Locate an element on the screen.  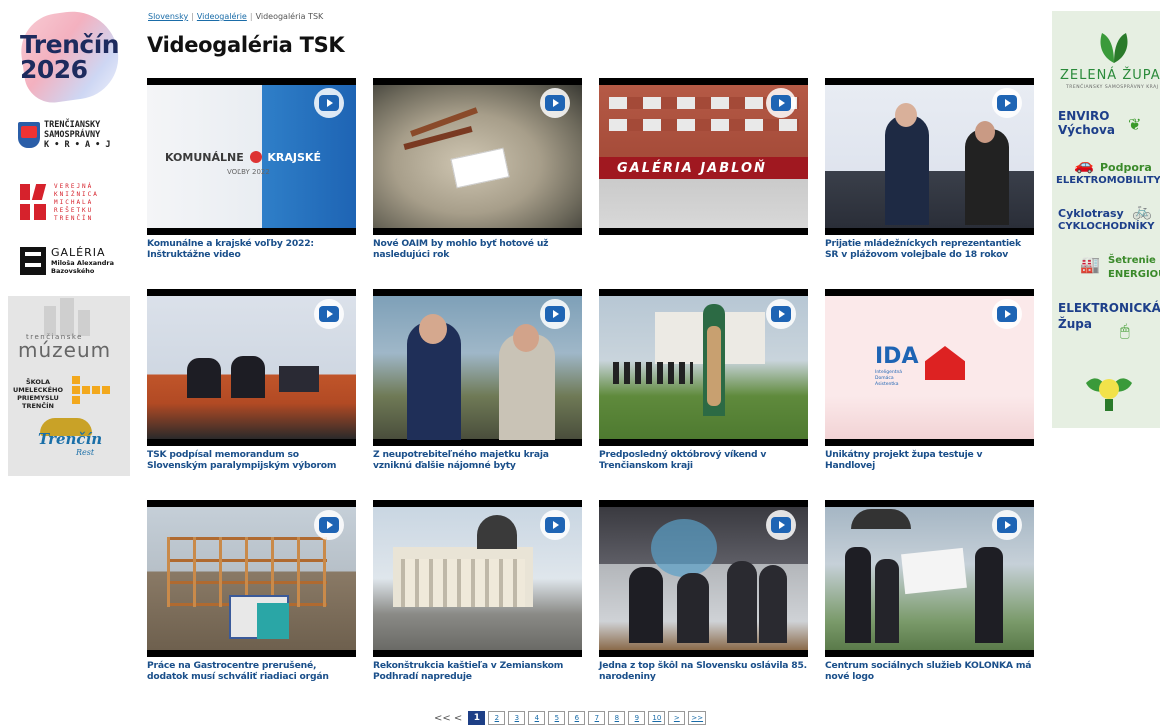
thumb-text-ida-line4: Asistentka is located at coordinates (887, 384).